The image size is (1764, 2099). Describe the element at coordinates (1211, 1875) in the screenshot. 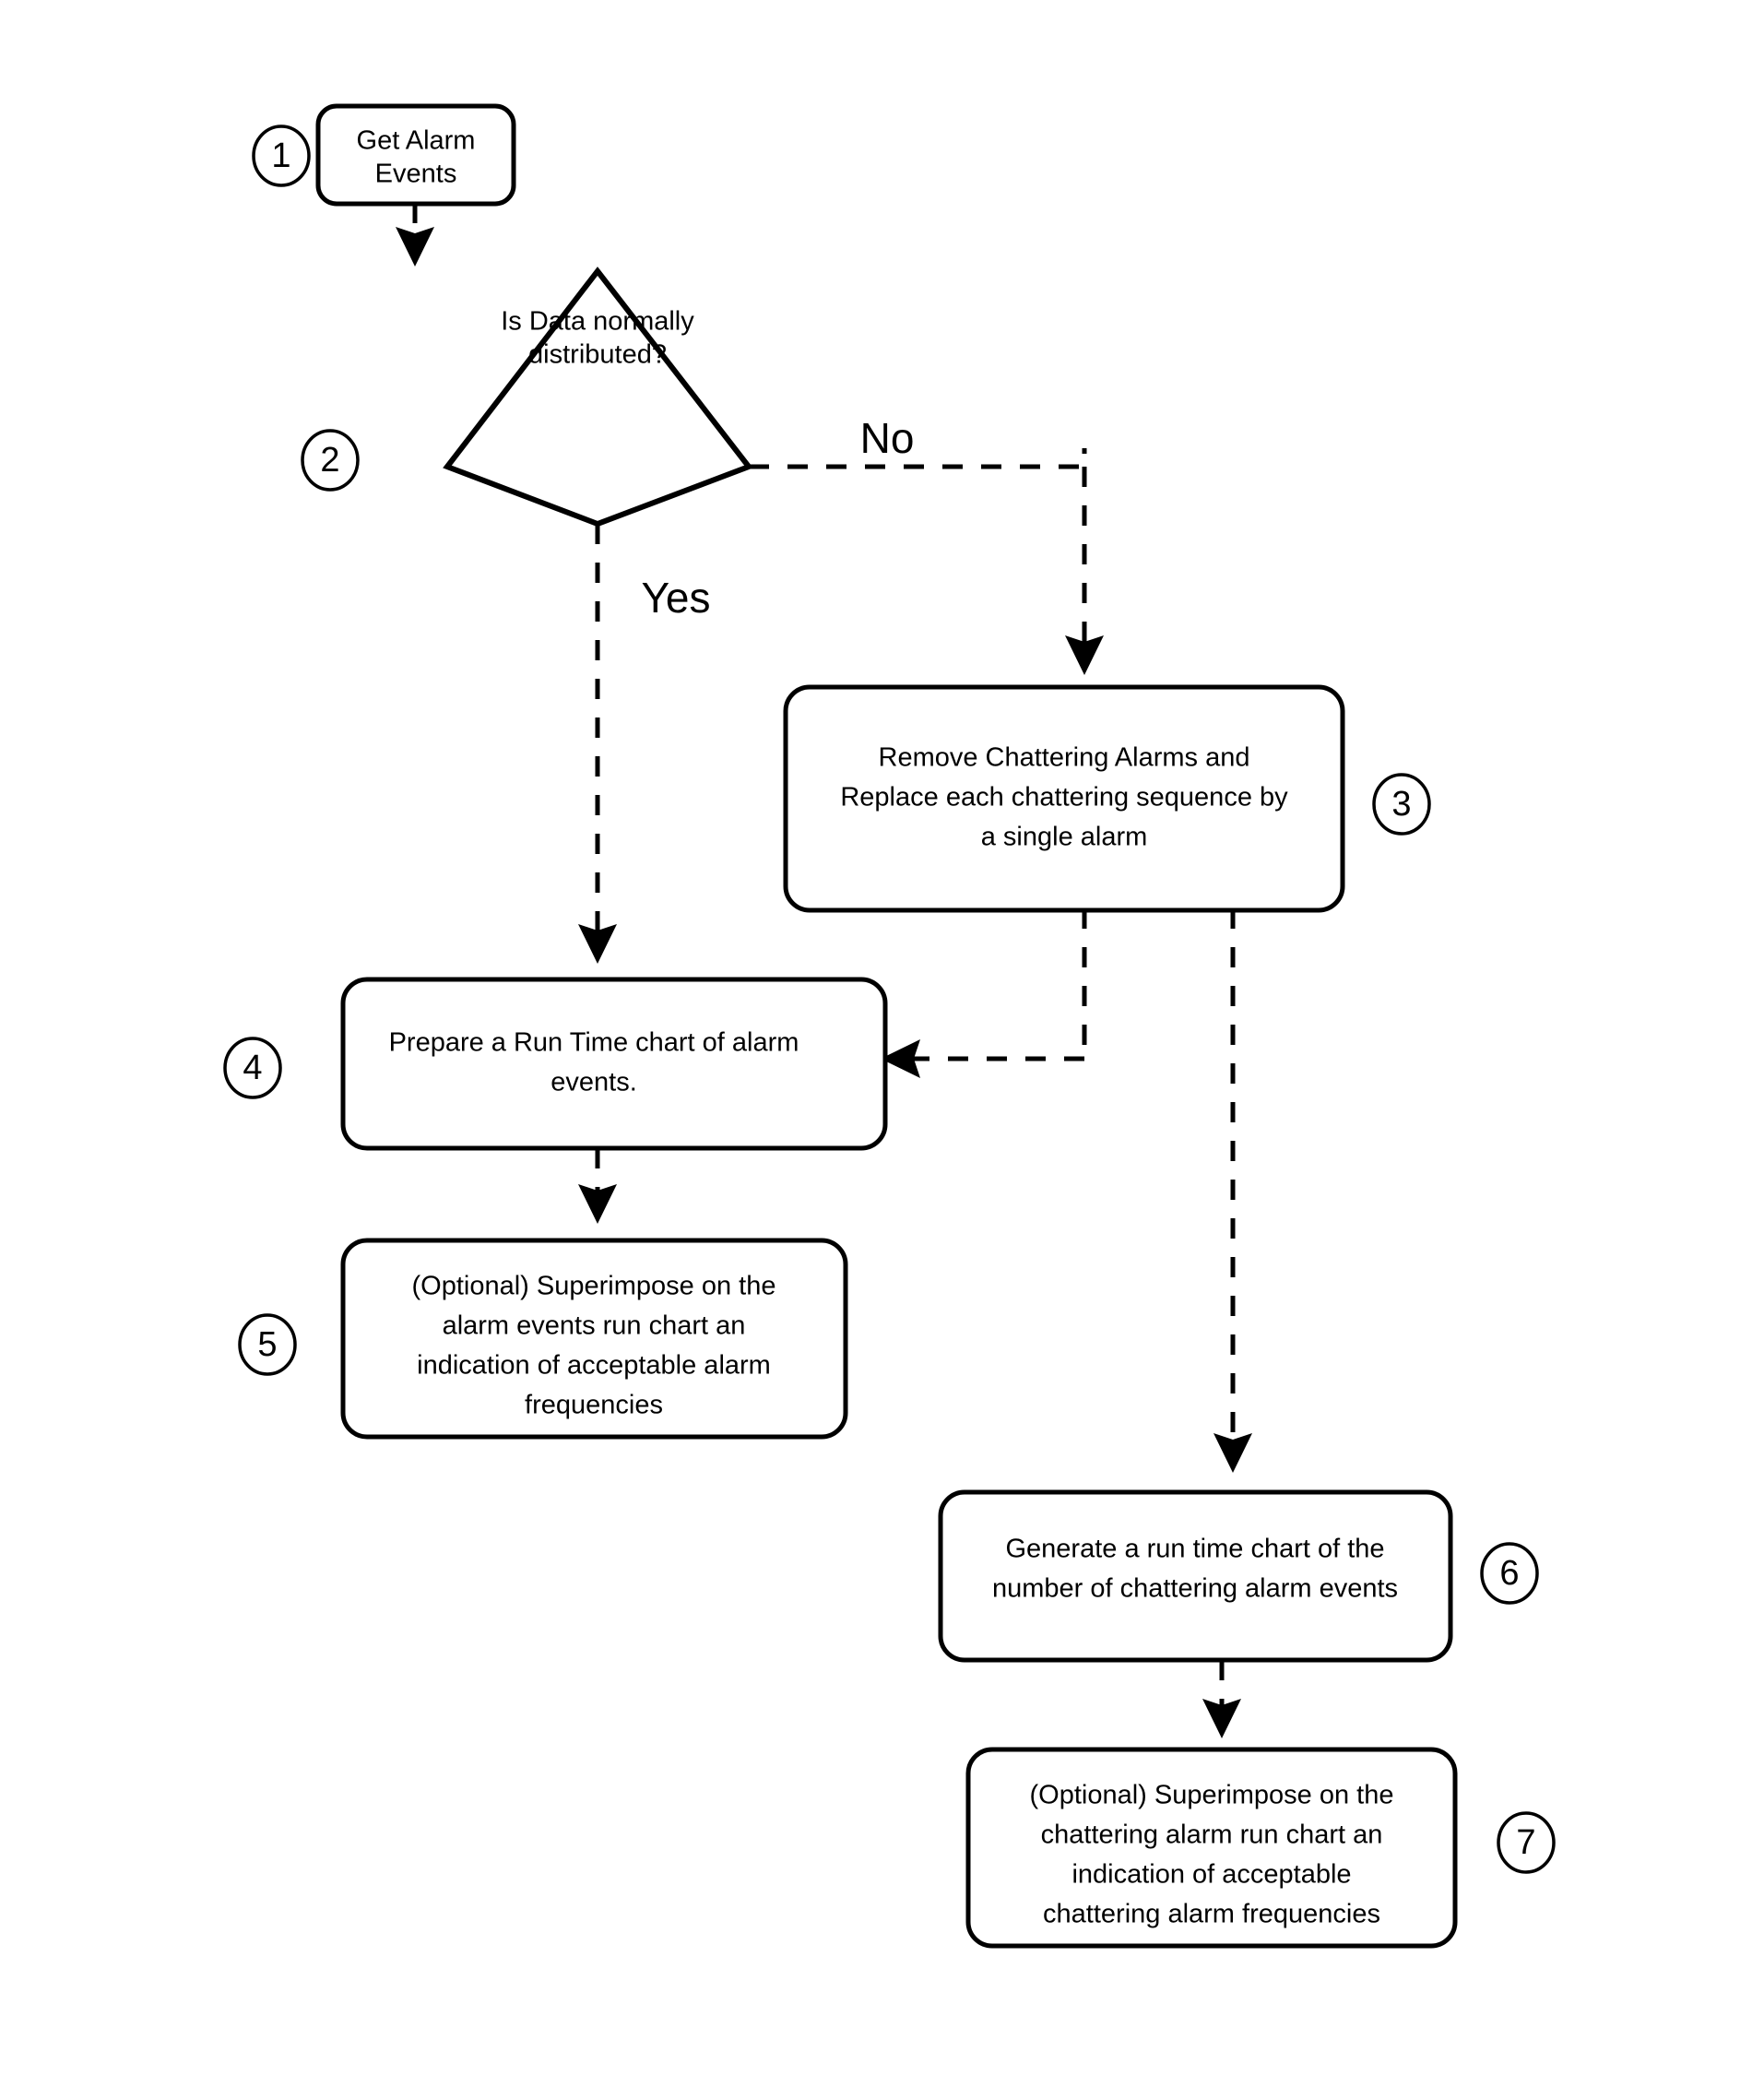

I see `node-7-line-3: indication of acceptable` at that location.